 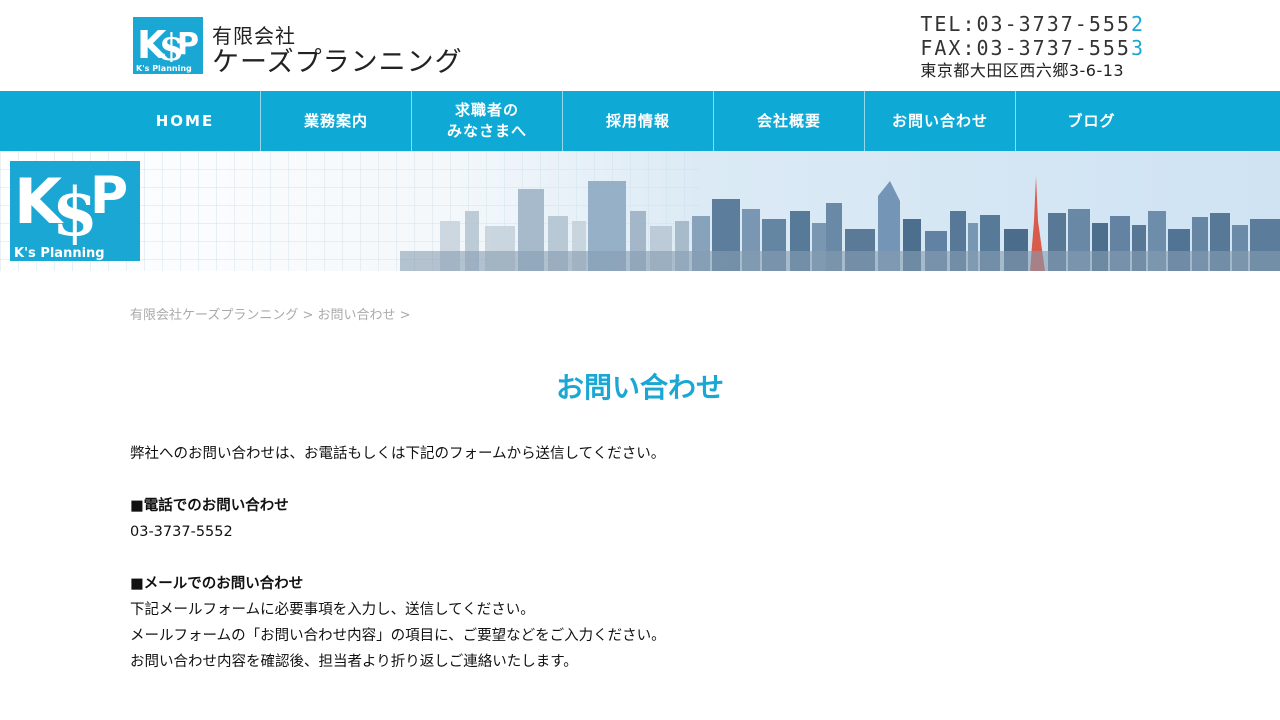 What do you see at coordinates (1091, 121) in the screenshot?
I see `nav-item-blog: ブログ` at bounding box center [1091, 121].